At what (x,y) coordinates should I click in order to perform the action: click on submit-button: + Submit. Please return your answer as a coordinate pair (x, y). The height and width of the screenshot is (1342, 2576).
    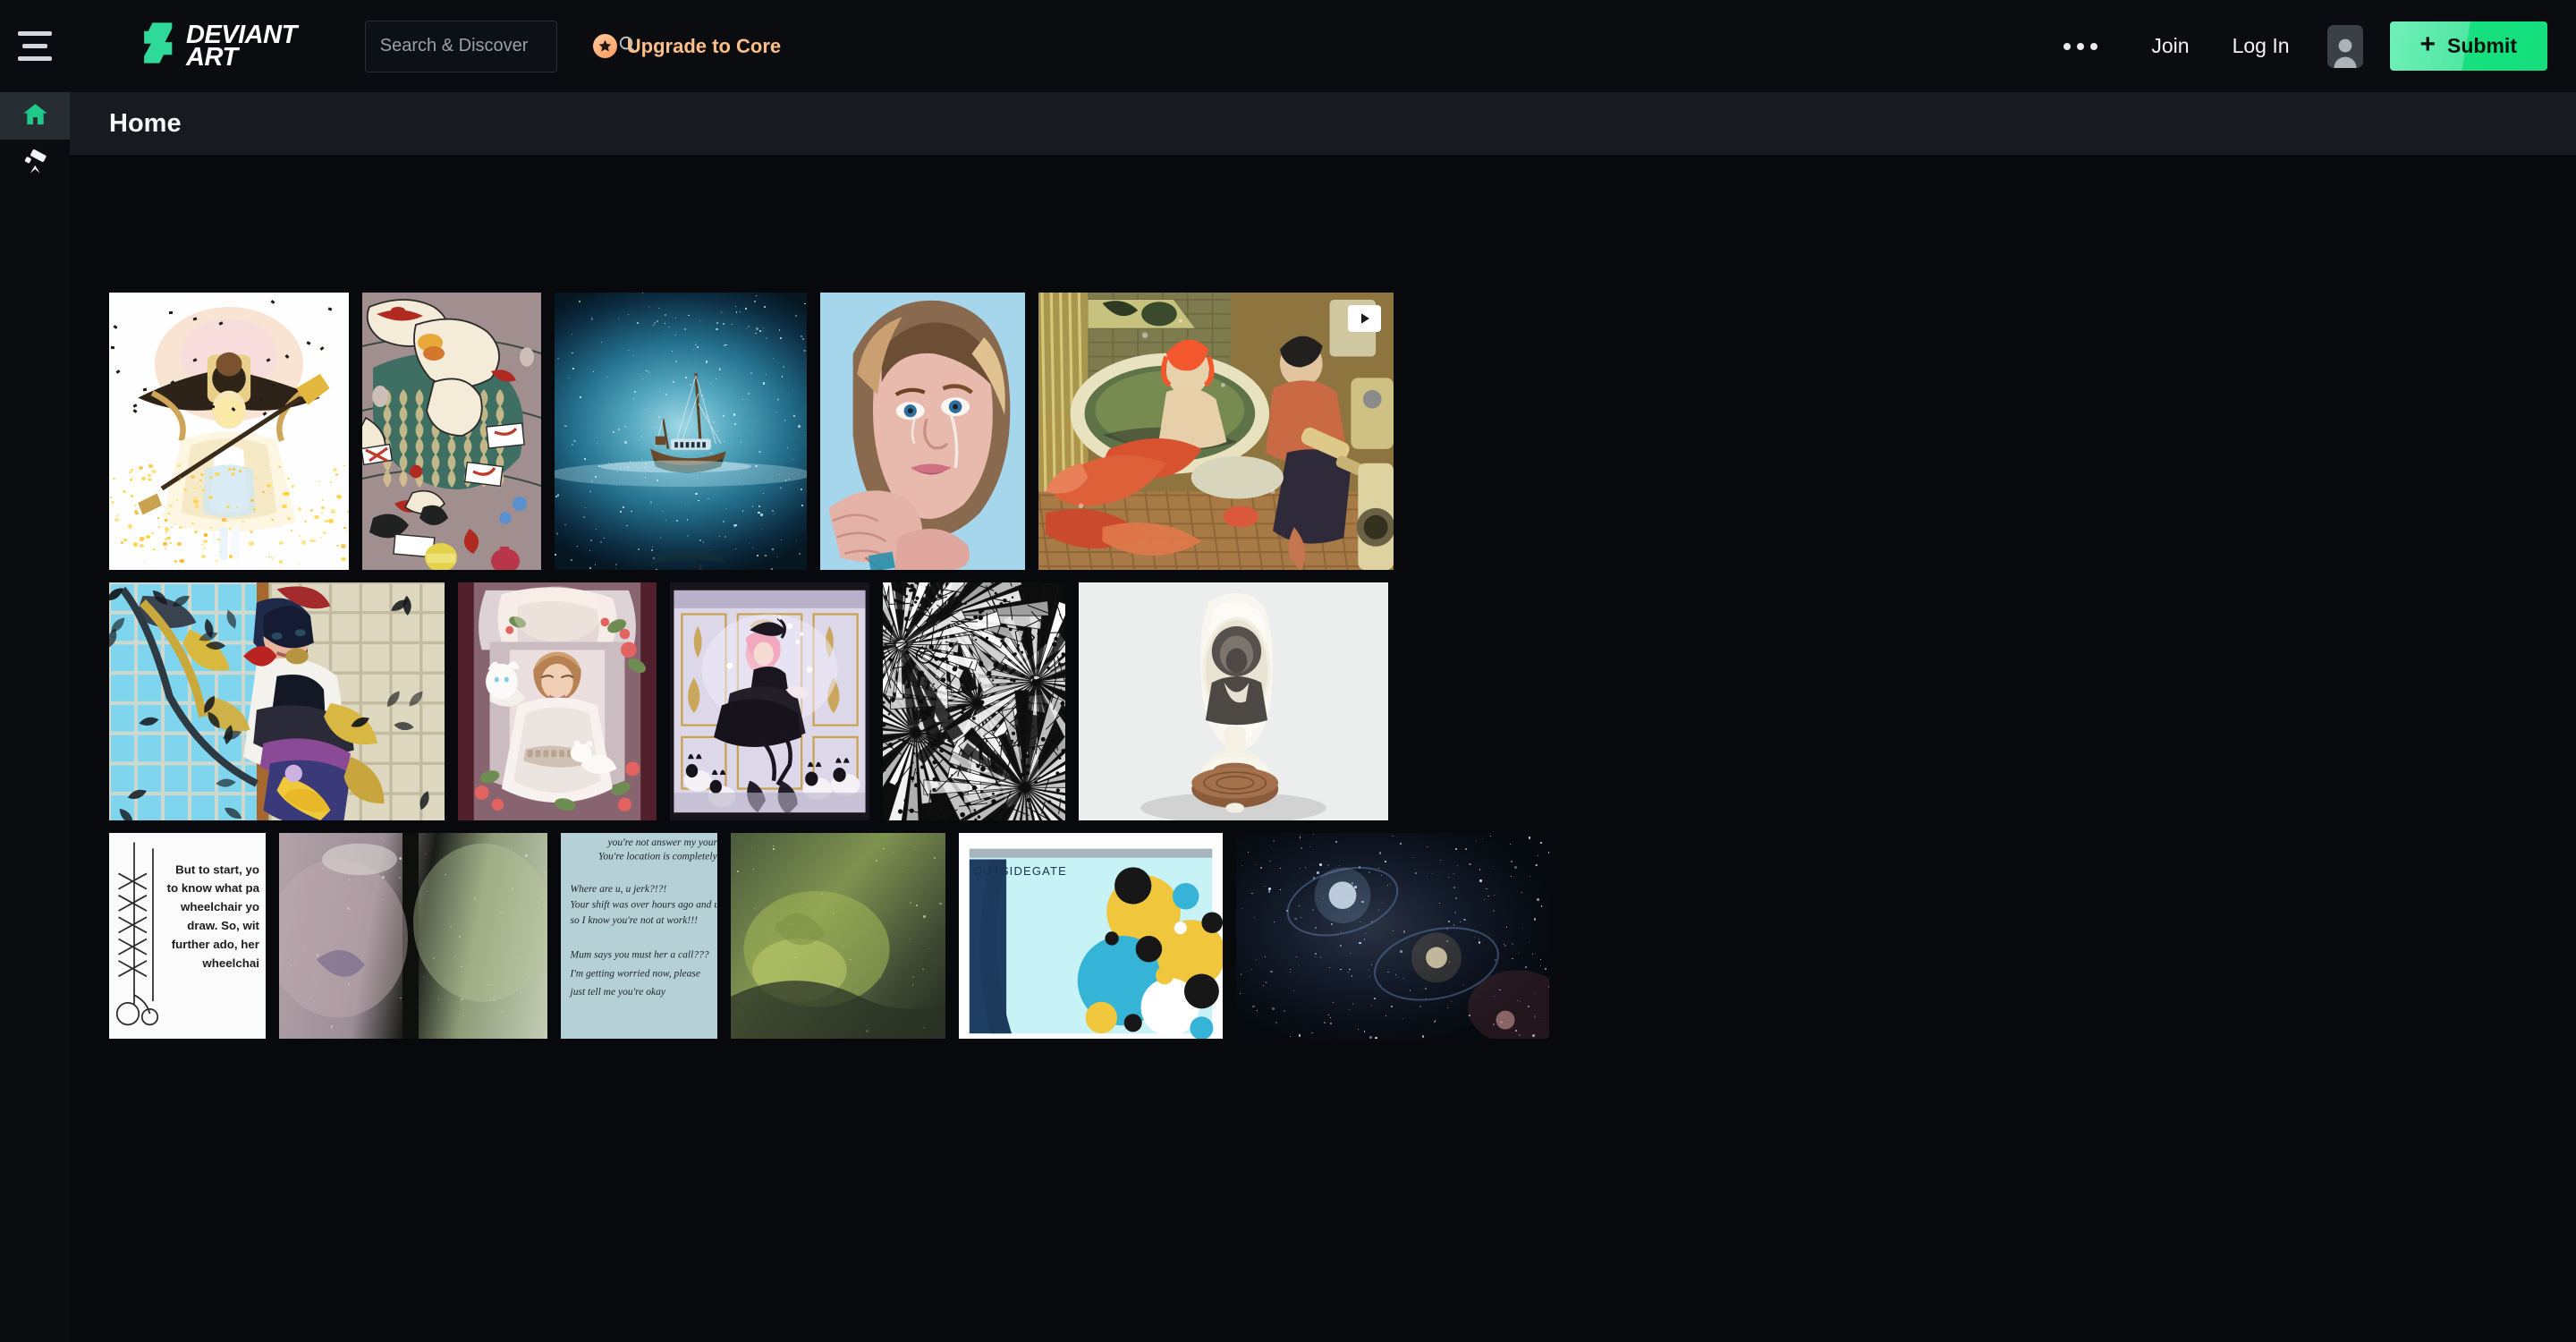
    Looking at the image, I should click on (2468, 46).